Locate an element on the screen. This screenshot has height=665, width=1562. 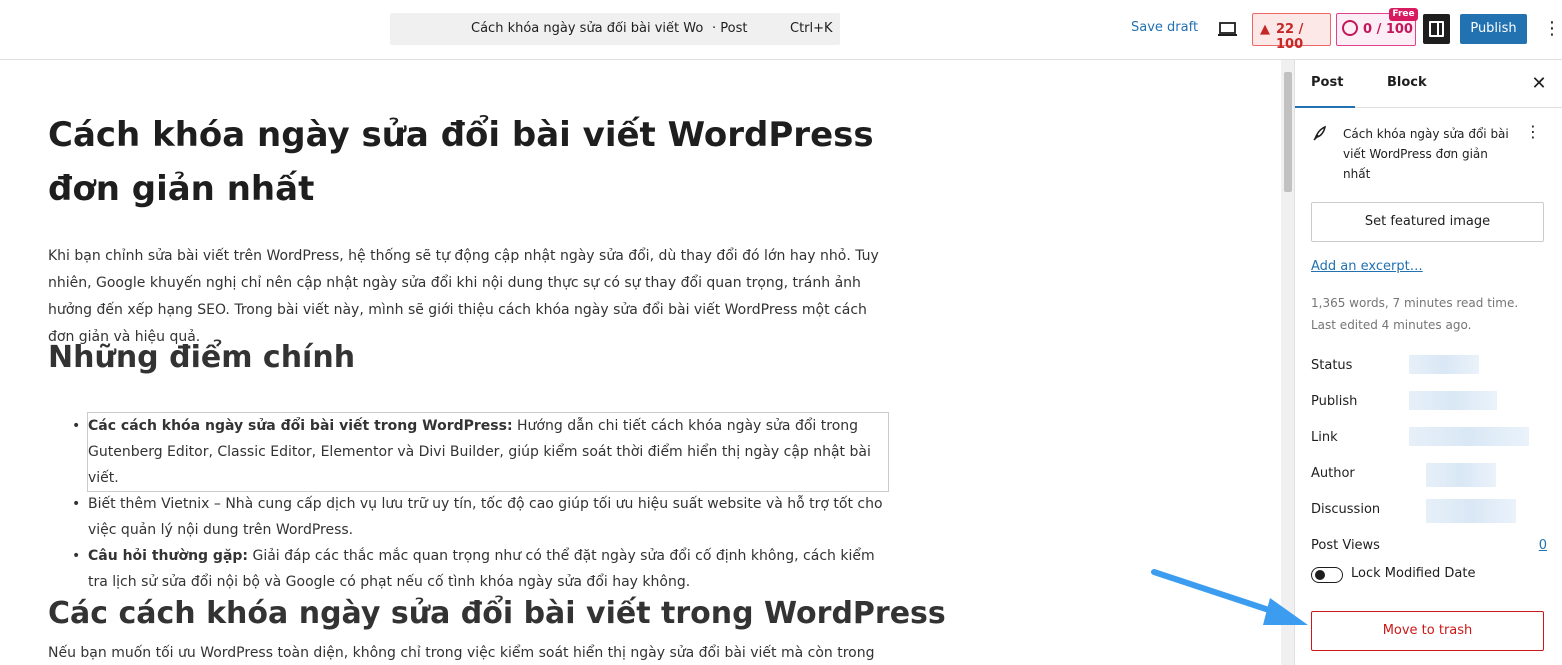
device-preview-icon is located at coordinates (1227, 29).